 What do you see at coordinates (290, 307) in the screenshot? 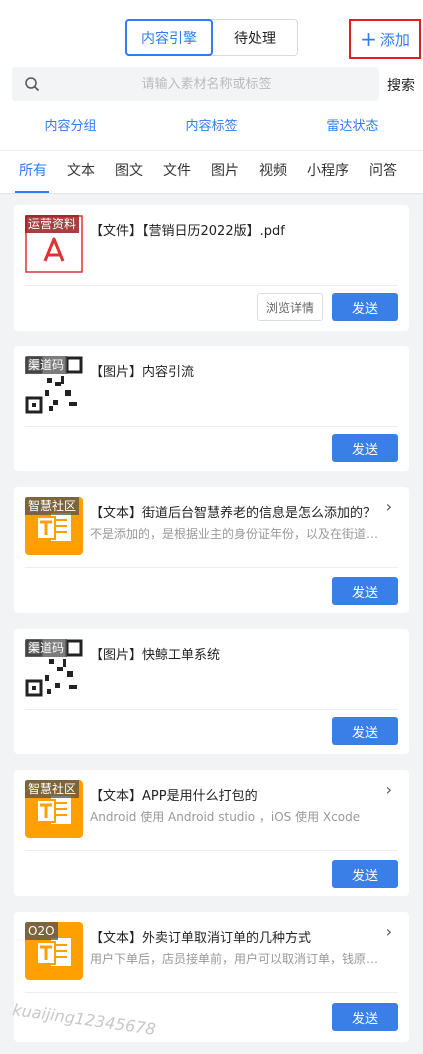
I see `view-detail-button: 浏览详情` at bounding box center [290, 307].